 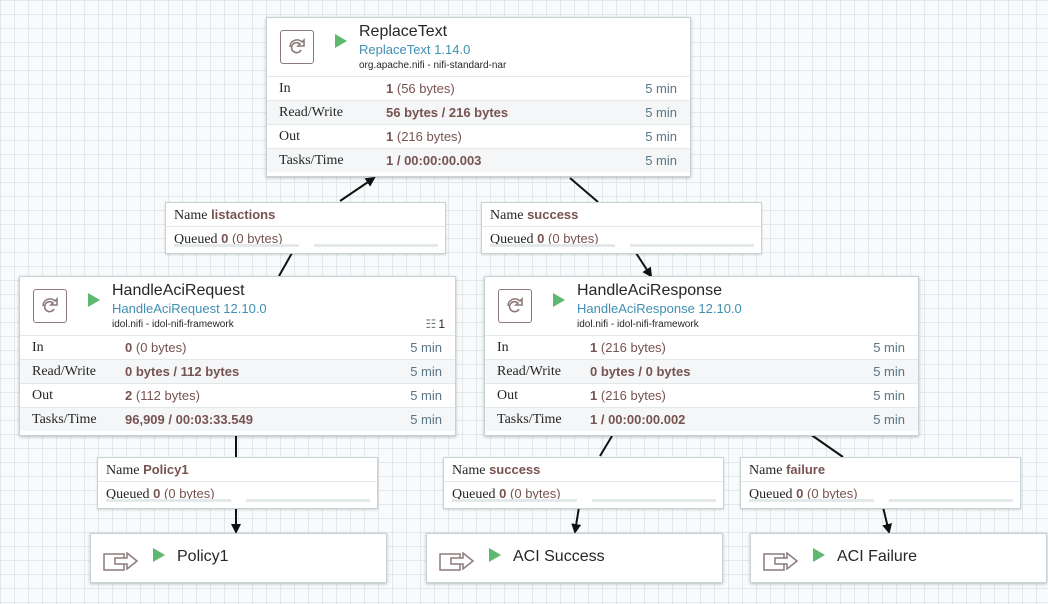 What do you see at coordinates (701, 371) in the screenshot?
I see `stat-row-readwrite: Read/Write 0 bytes / 0 bytes 5 min` at bounding box center [701, 371].